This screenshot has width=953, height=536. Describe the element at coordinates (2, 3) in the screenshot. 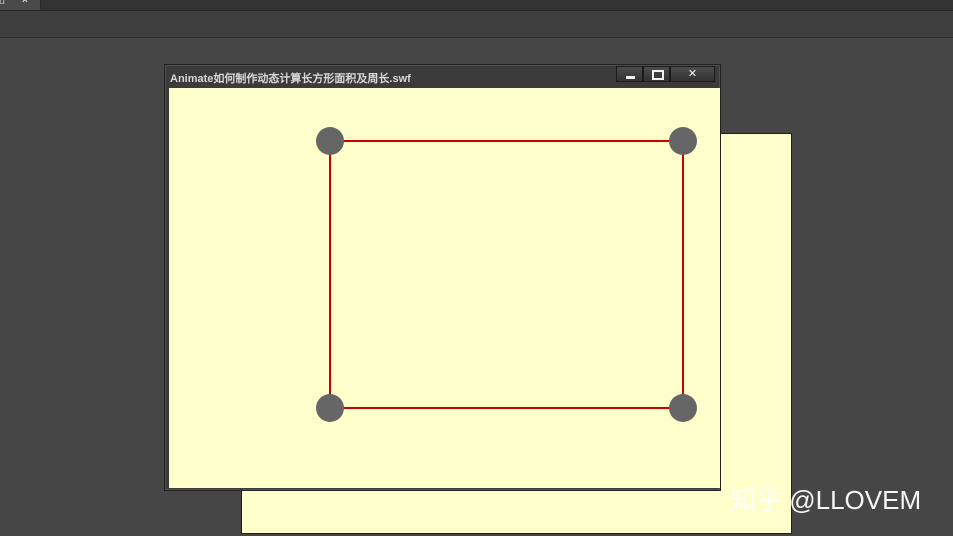

I see `document-tab-label: ld` at that location.